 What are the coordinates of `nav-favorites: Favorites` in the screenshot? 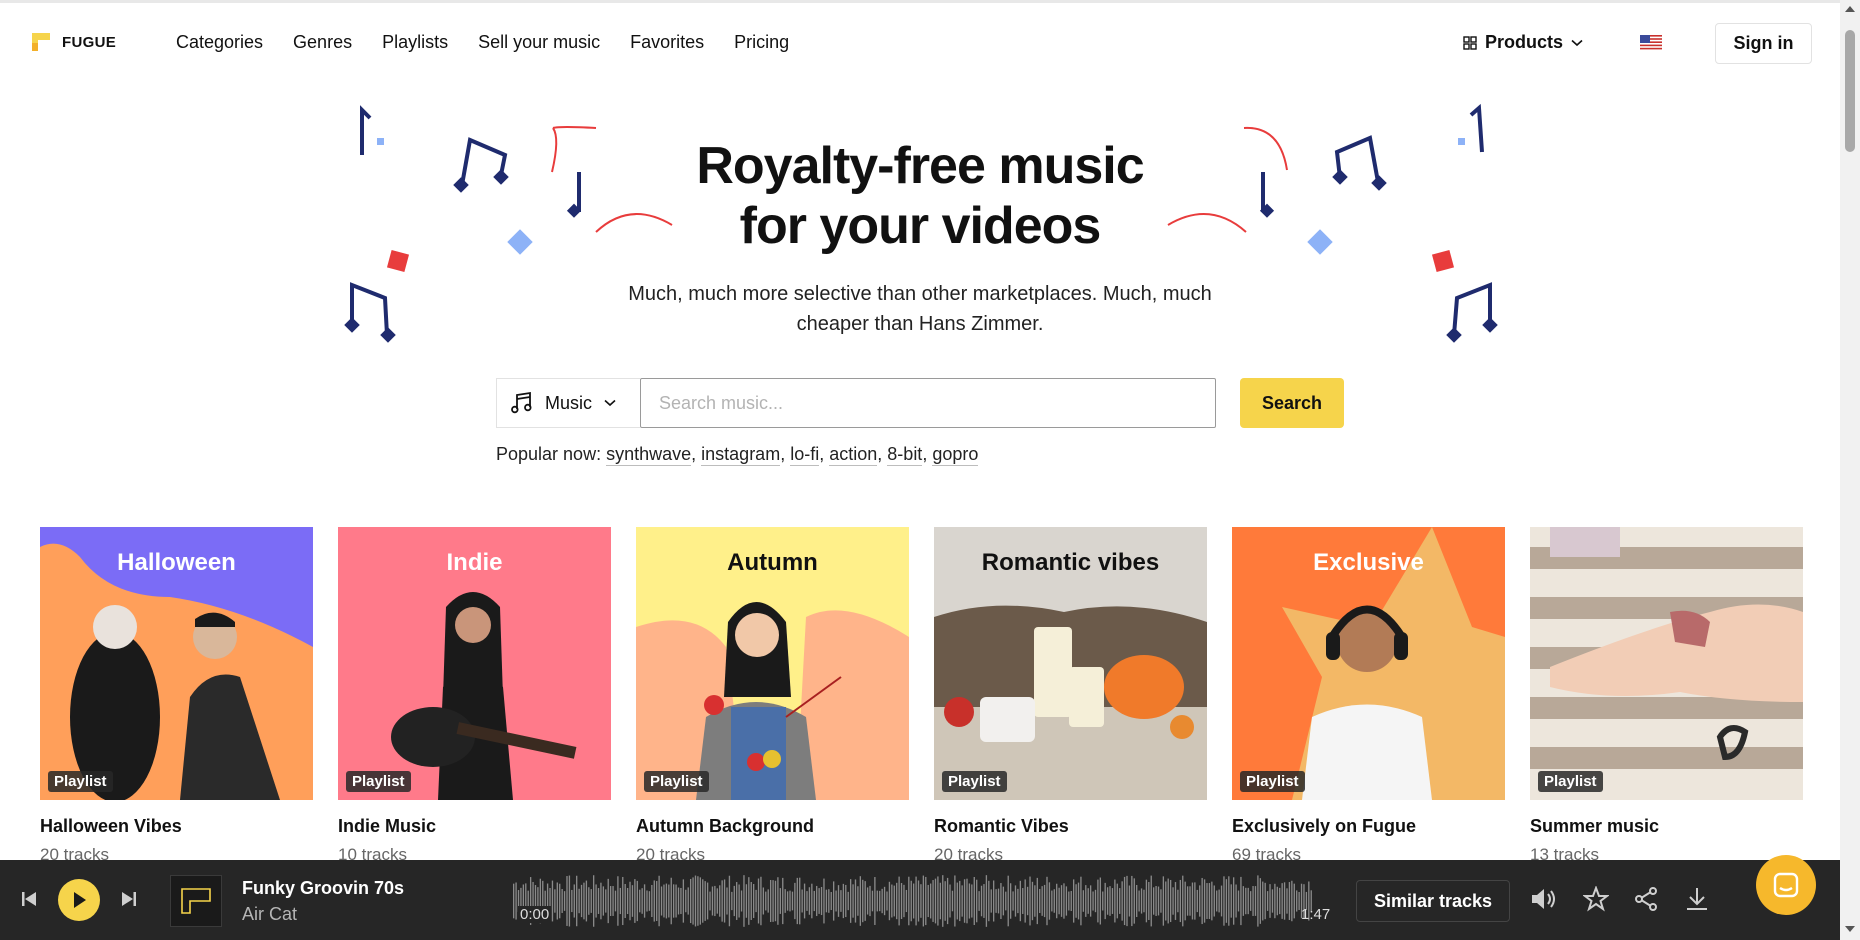 It's located at (667, 42).